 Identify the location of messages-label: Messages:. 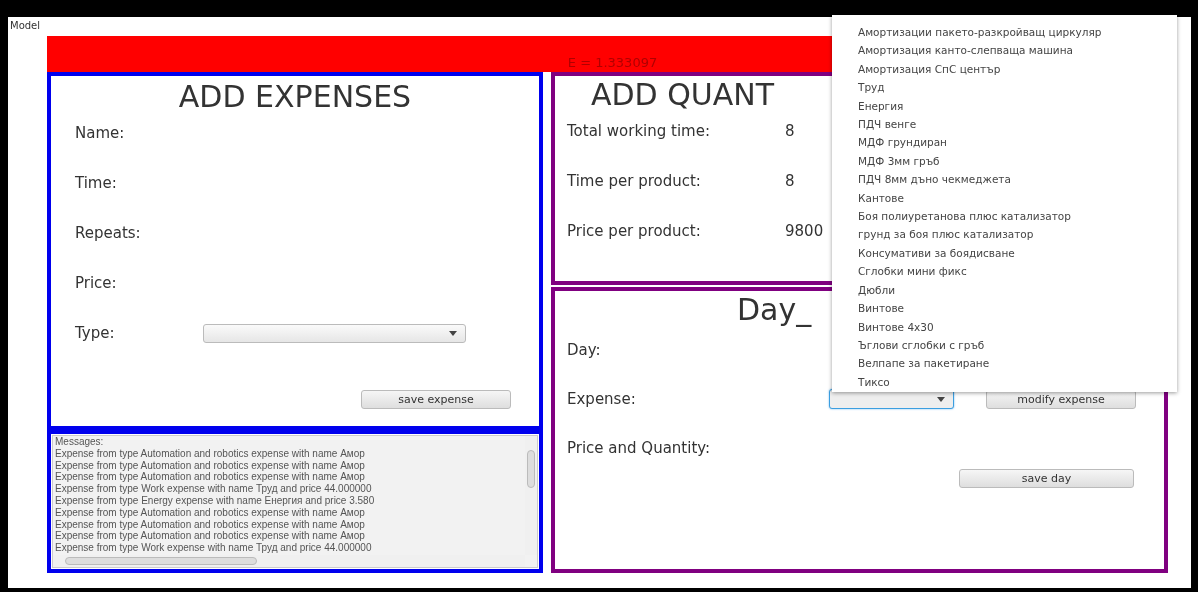
(80, 442).